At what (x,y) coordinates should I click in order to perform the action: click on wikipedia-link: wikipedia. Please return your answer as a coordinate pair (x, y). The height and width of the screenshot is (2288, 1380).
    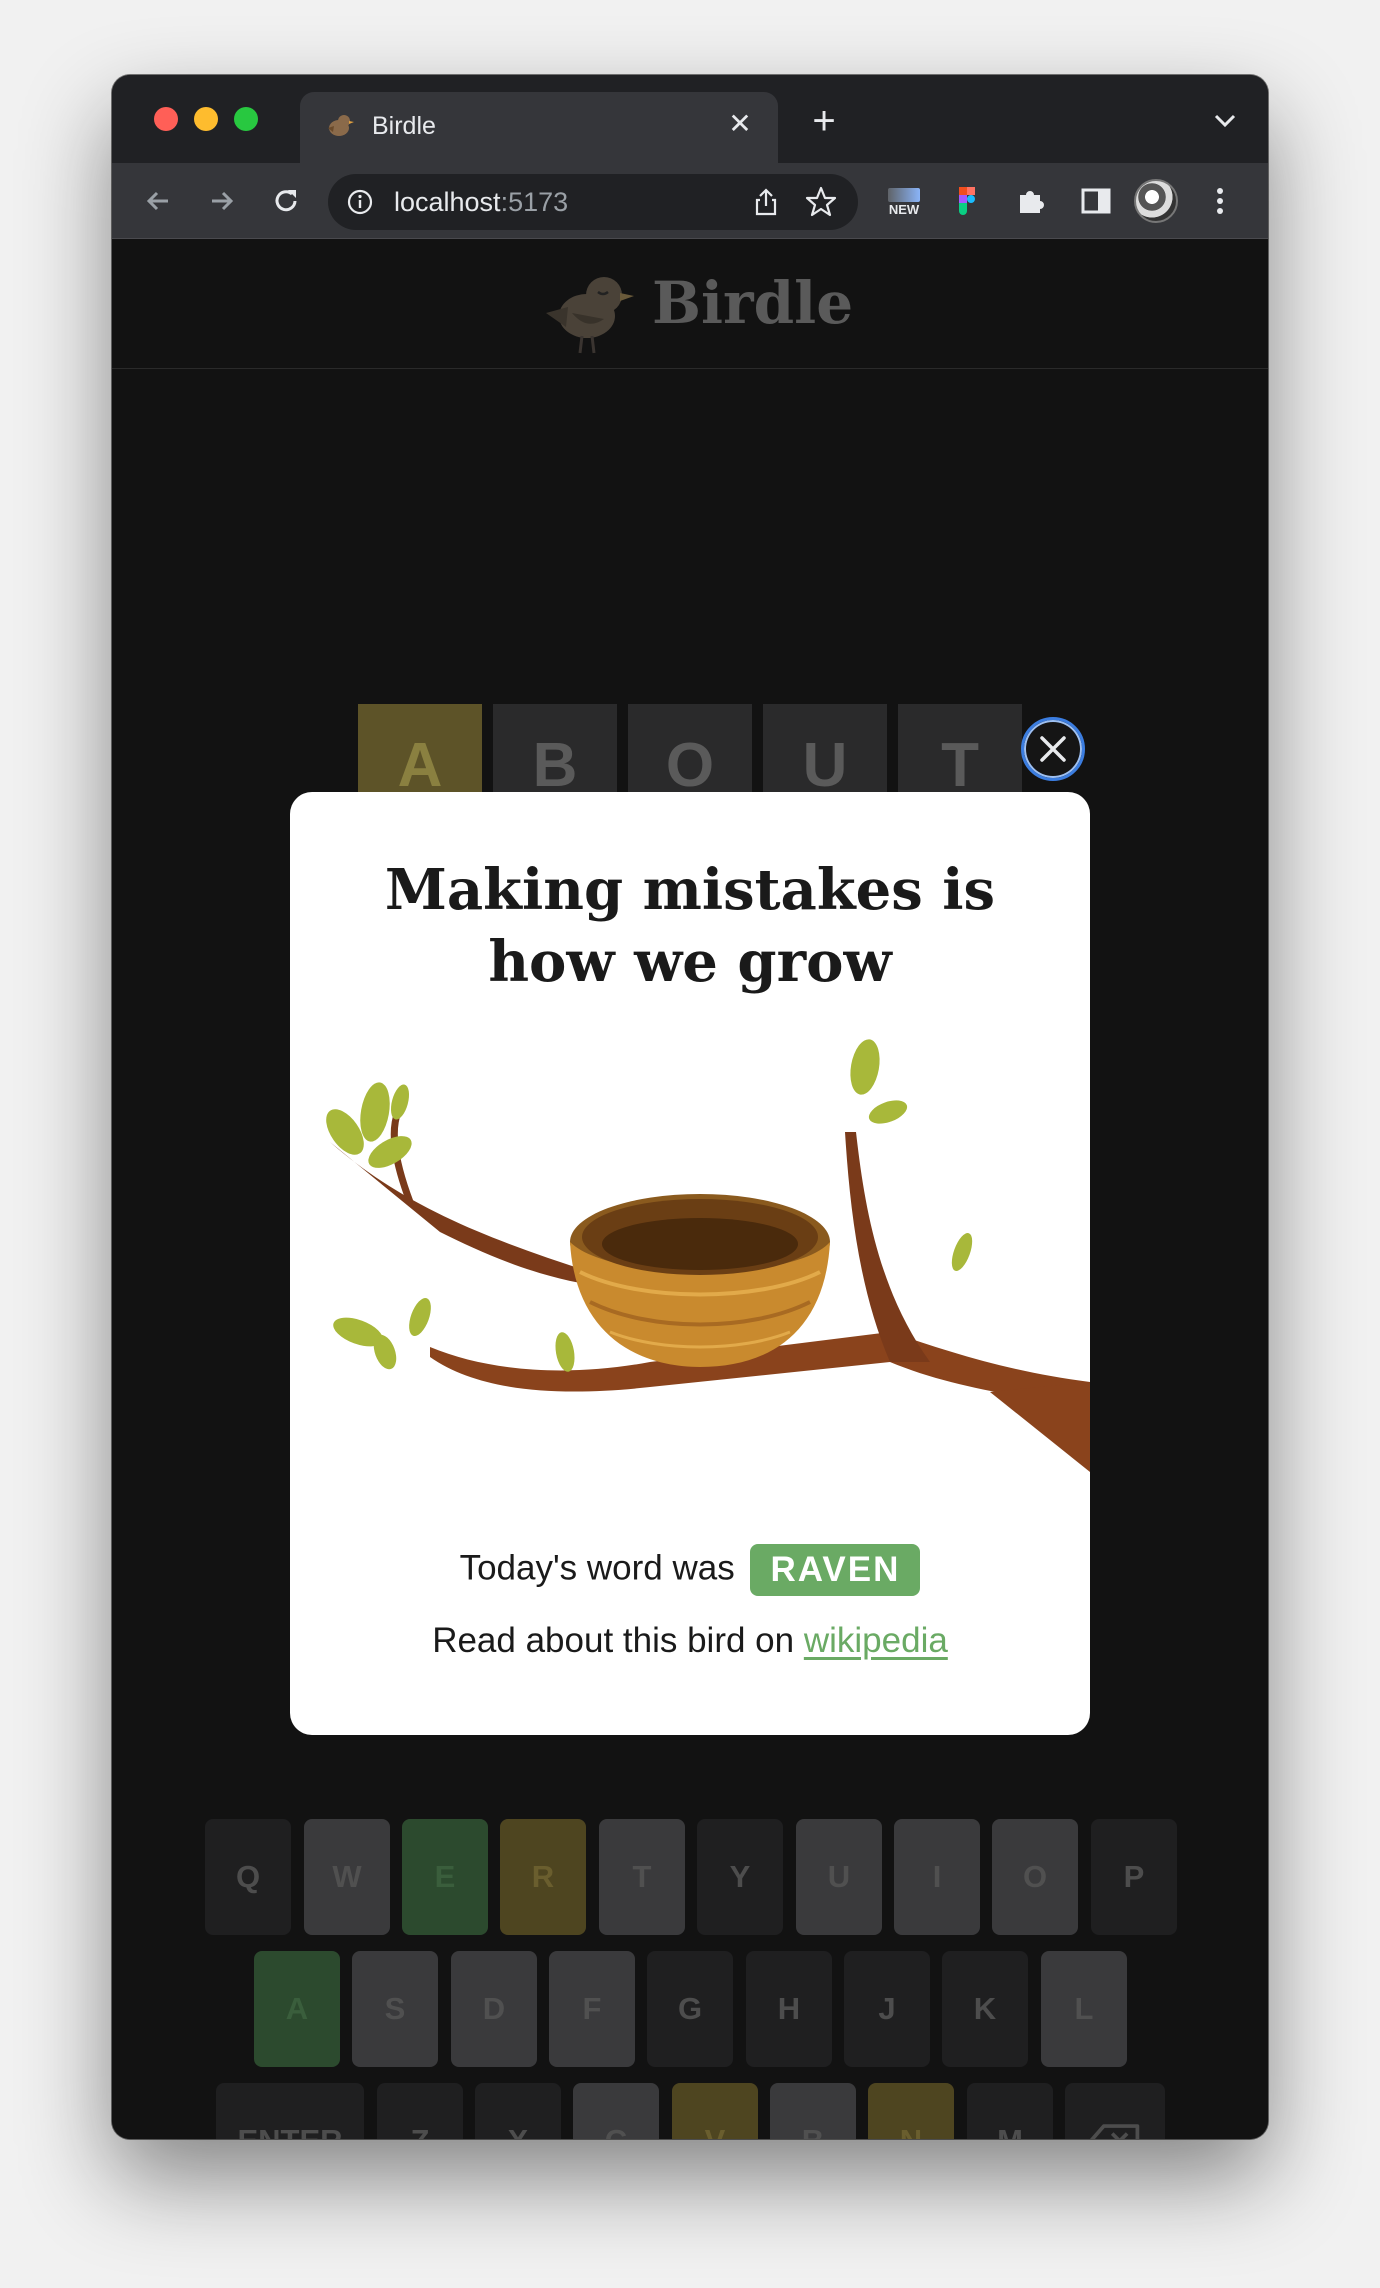
    Looking at the image, I should click on (876, 1640).